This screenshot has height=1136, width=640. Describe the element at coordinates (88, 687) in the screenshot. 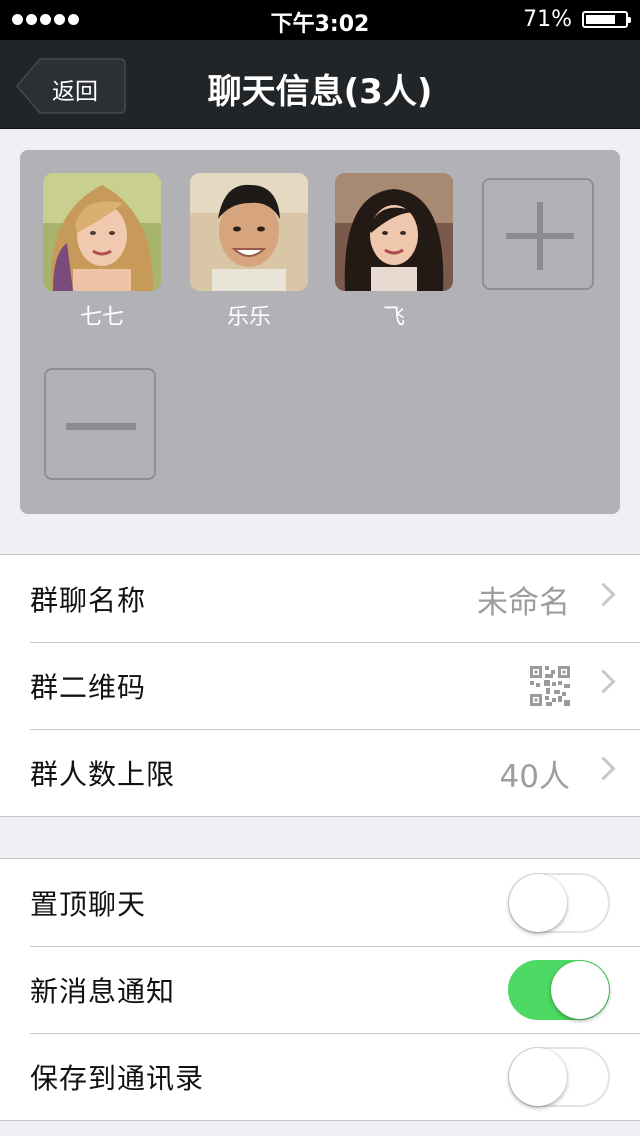

I see `row-label: 群二维码` at that location.